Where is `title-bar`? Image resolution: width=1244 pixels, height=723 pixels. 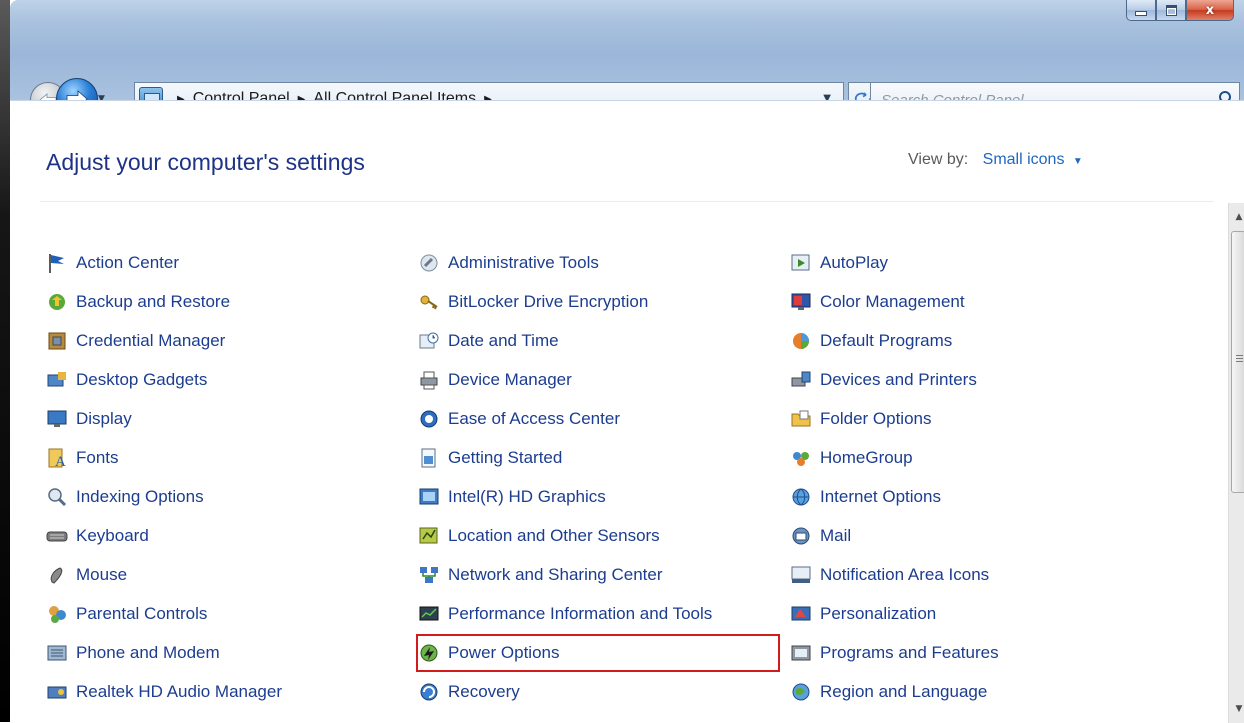
title-bar is located at coordinates (627, 26).